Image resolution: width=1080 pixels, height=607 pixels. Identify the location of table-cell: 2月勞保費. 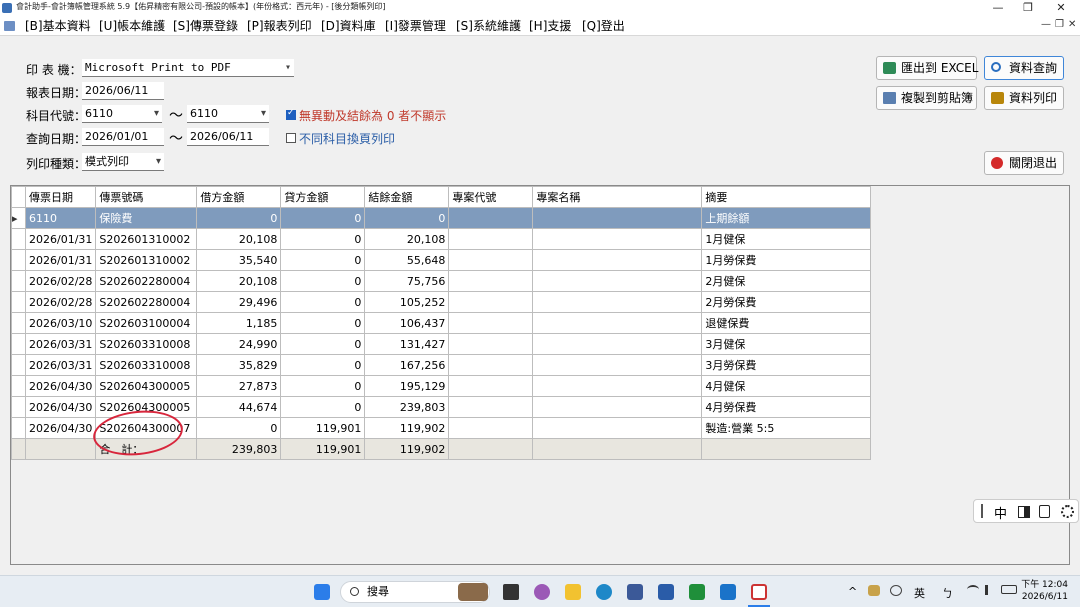
(786, 302).